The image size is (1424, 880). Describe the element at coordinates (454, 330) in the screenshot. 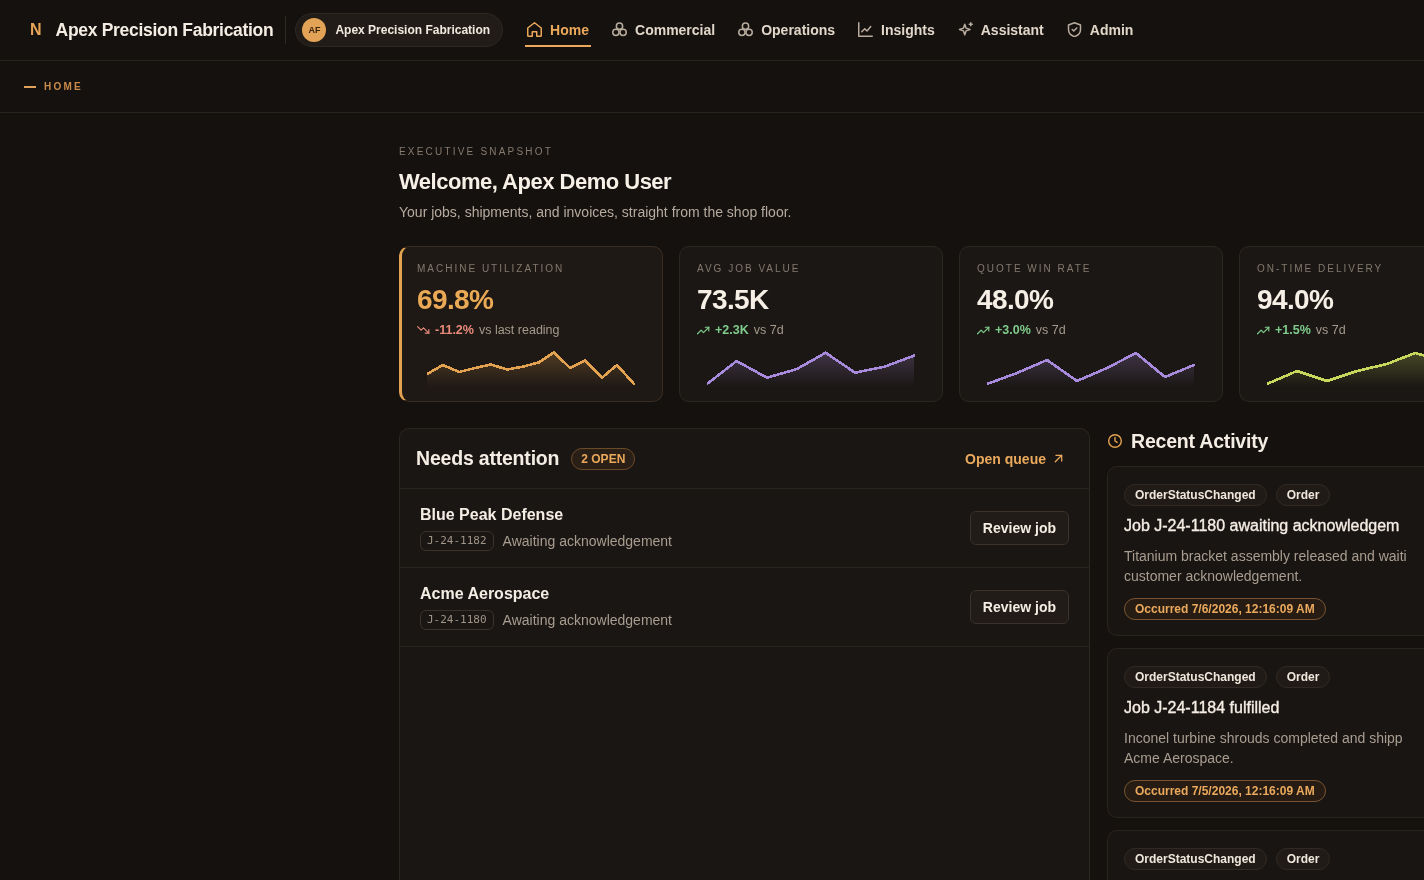

I see `delta-value: -11.2%` at that location.